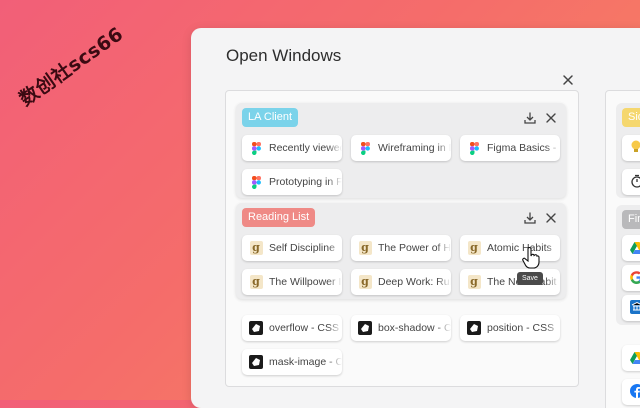  Describe the element at coordinates (523, 328) in the screenshot. I see `tab-label: position - CSS` at that location.